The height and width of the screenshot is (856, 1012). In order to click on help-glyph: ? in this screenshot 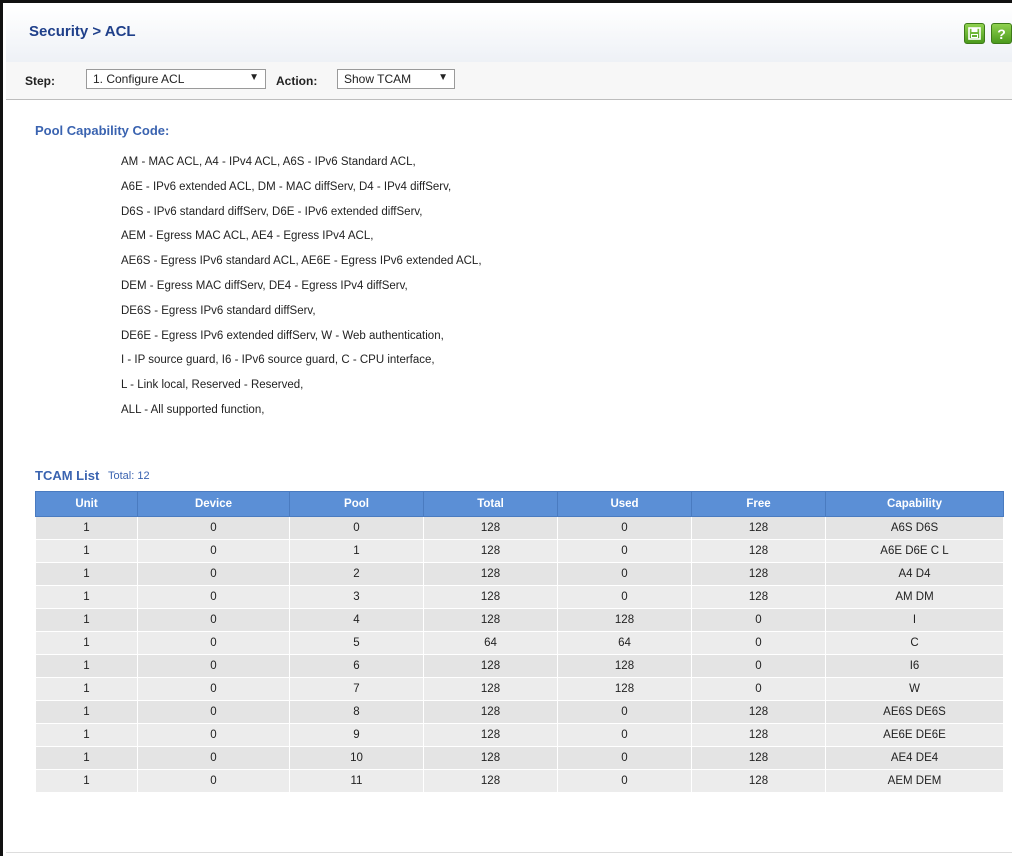, I will do `click(1001, 33)`.